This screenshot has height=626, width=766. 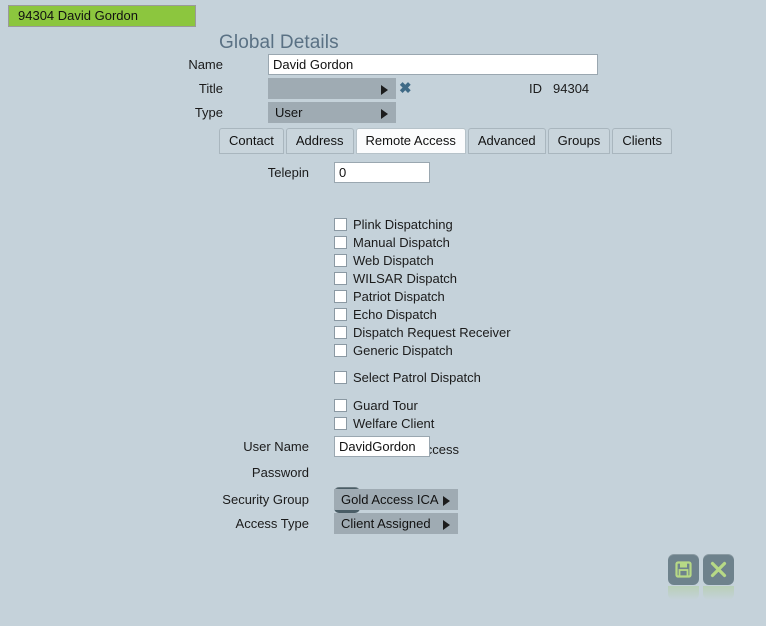 What do you see at coordinates (390, 499) in the screenshot?
I see `security-group-value: Gold Access ICA` at bounding box center [390, 499].